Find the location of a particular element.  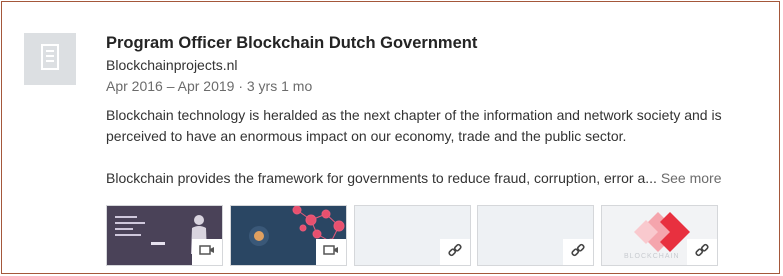

company-name: Blockchainprojects.nl is located at coordinates (172, 65).